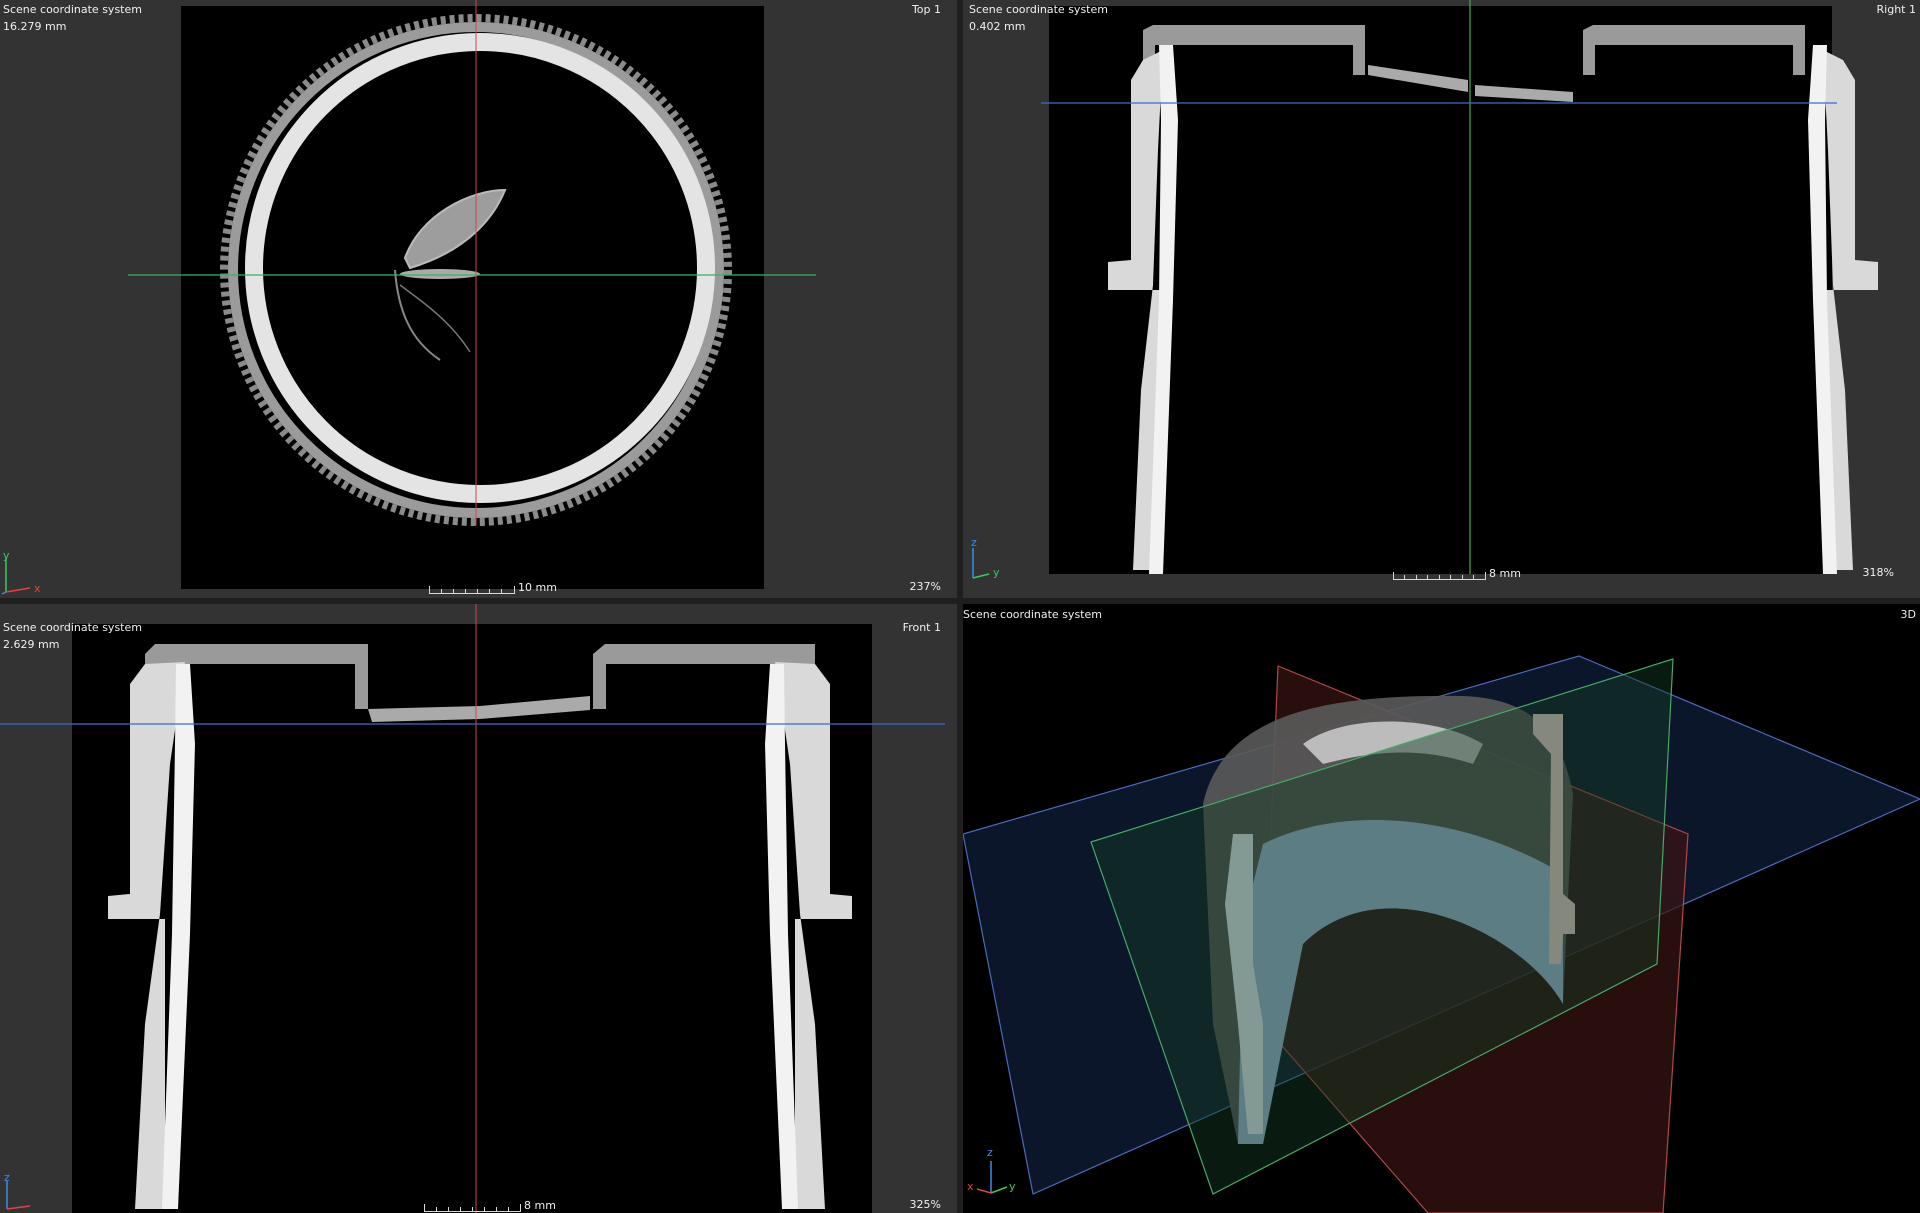 The width and height of the screenshot is (1920, 1213). I want to click on axis-right-label: x, so click(37, 588).